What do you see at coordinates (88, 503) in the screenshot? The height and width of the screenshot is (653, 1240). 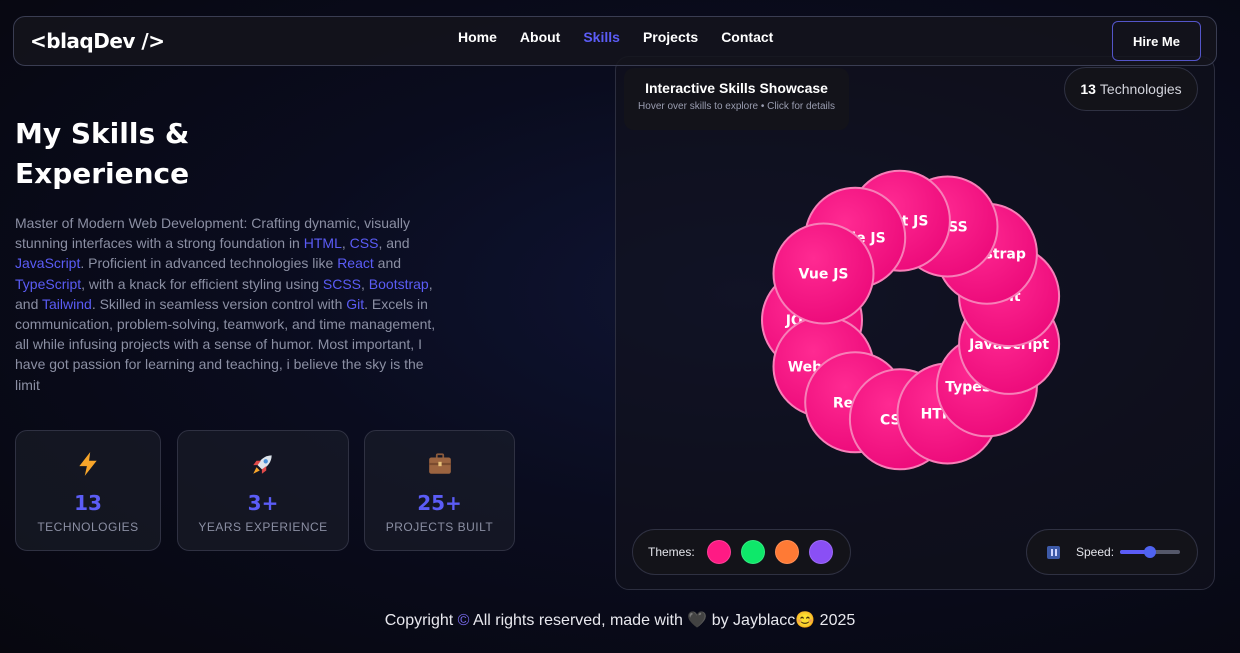 I see `stat-value: 13` at bounding box center [88, 503].